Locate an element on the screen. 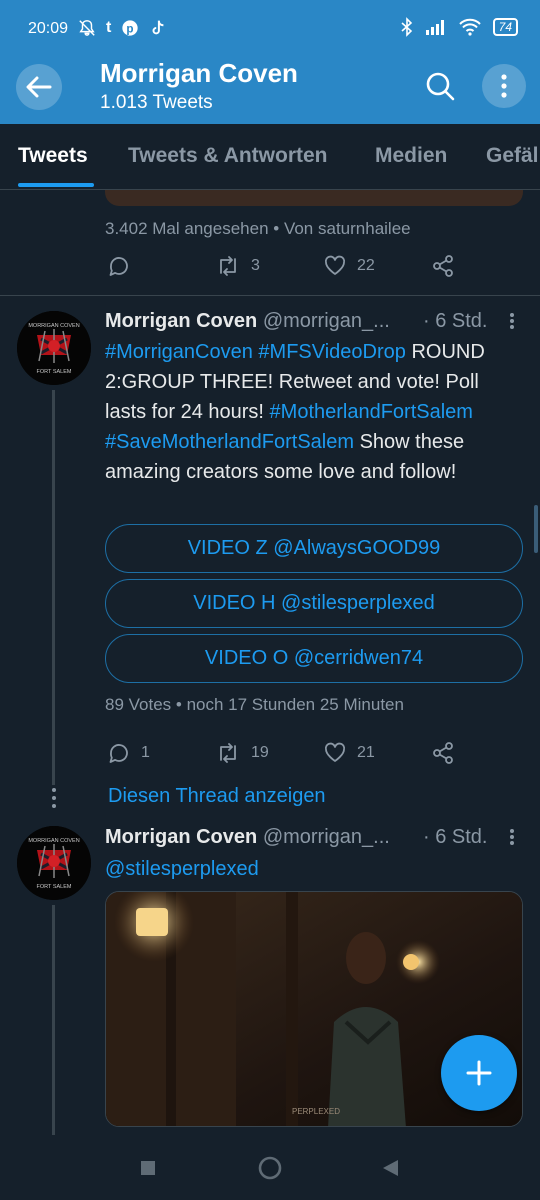 This screenshot has width=540, height=1200. system-back-button is located at coordinates (390, 1168).